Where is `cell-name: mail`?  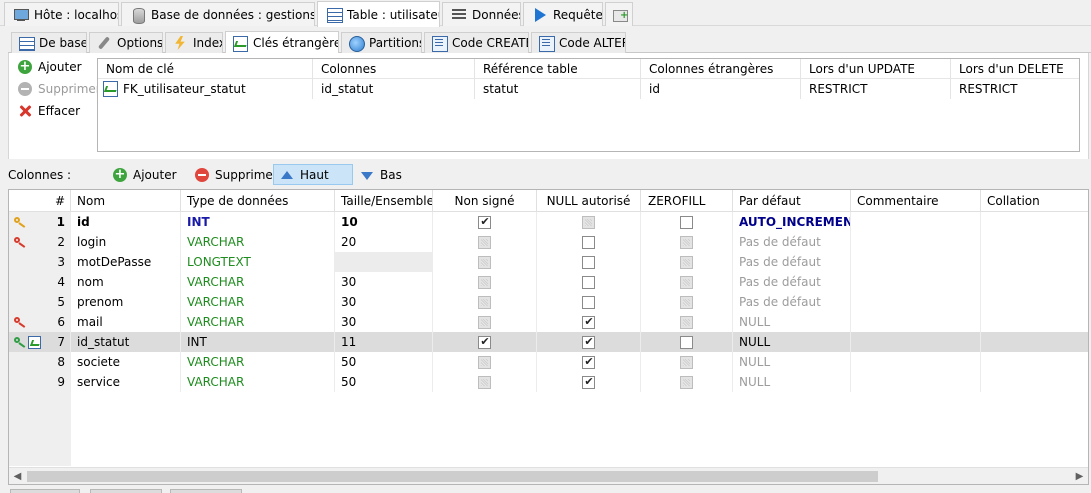
cell-name: mail is located at coordinates (126, 322).